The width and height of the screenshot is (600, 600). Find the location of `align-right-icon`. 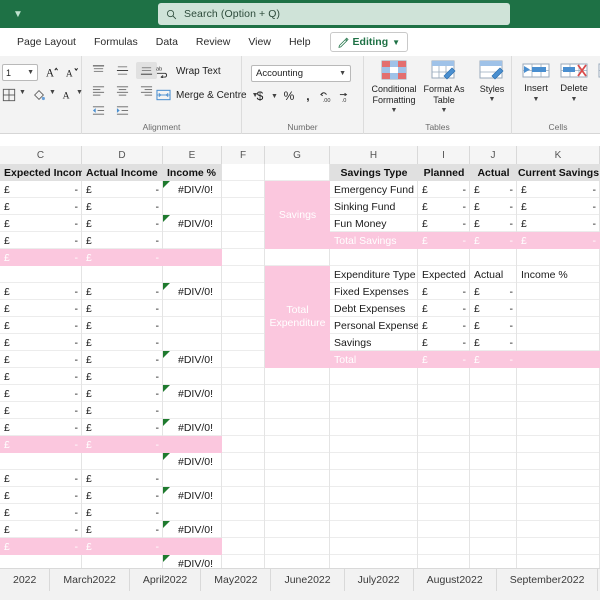

align-right-icon is located at coordinates (146, 90).